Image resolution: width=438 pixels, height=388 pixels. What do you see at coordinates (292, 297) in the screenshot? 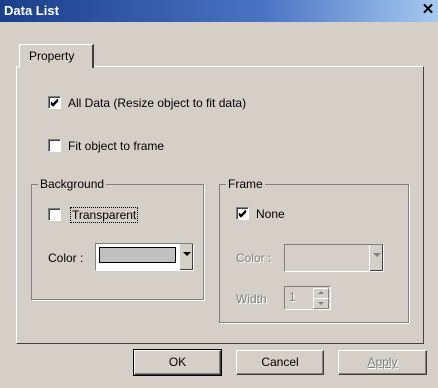
I see `frame-width-value: 1` at bounding box center [292, 297].